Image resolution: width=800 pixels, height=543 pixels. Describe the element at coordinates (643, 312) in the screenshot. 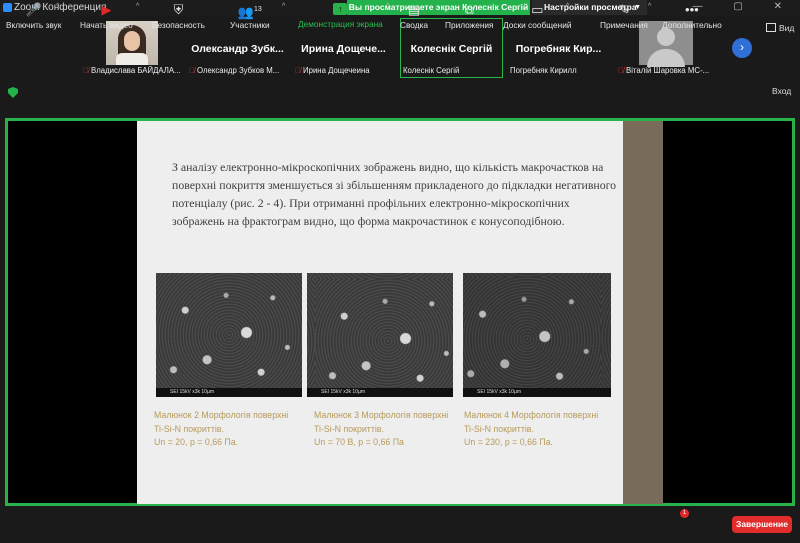

I see `slide-decoration` at that location.